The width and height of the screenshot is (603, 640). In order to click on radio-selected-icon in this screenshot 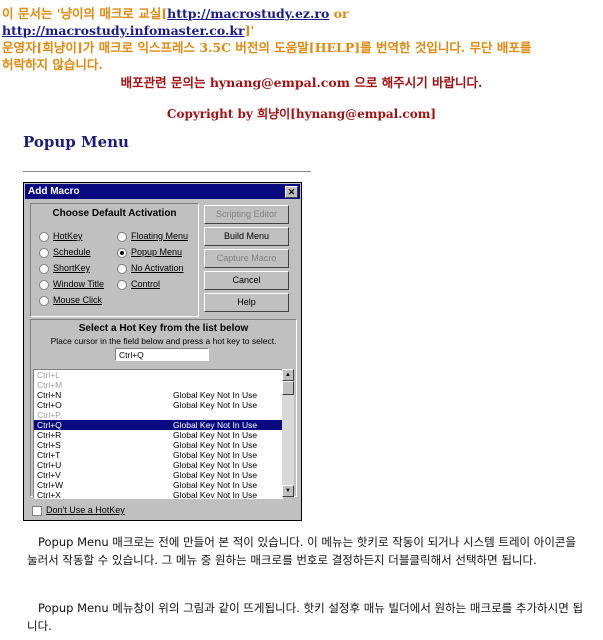, I will do `click(122, 252)`.